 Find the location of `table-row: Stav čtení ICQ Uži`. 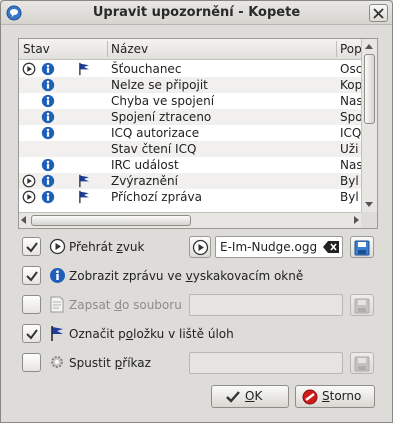

table-row: Stav čtení ICQ Uži is located at coordinates (190, 149).